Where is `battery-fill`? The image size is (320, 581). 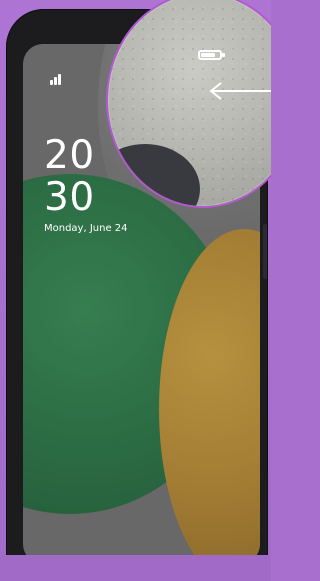
battery-fill is located at coordinates (208, 55).